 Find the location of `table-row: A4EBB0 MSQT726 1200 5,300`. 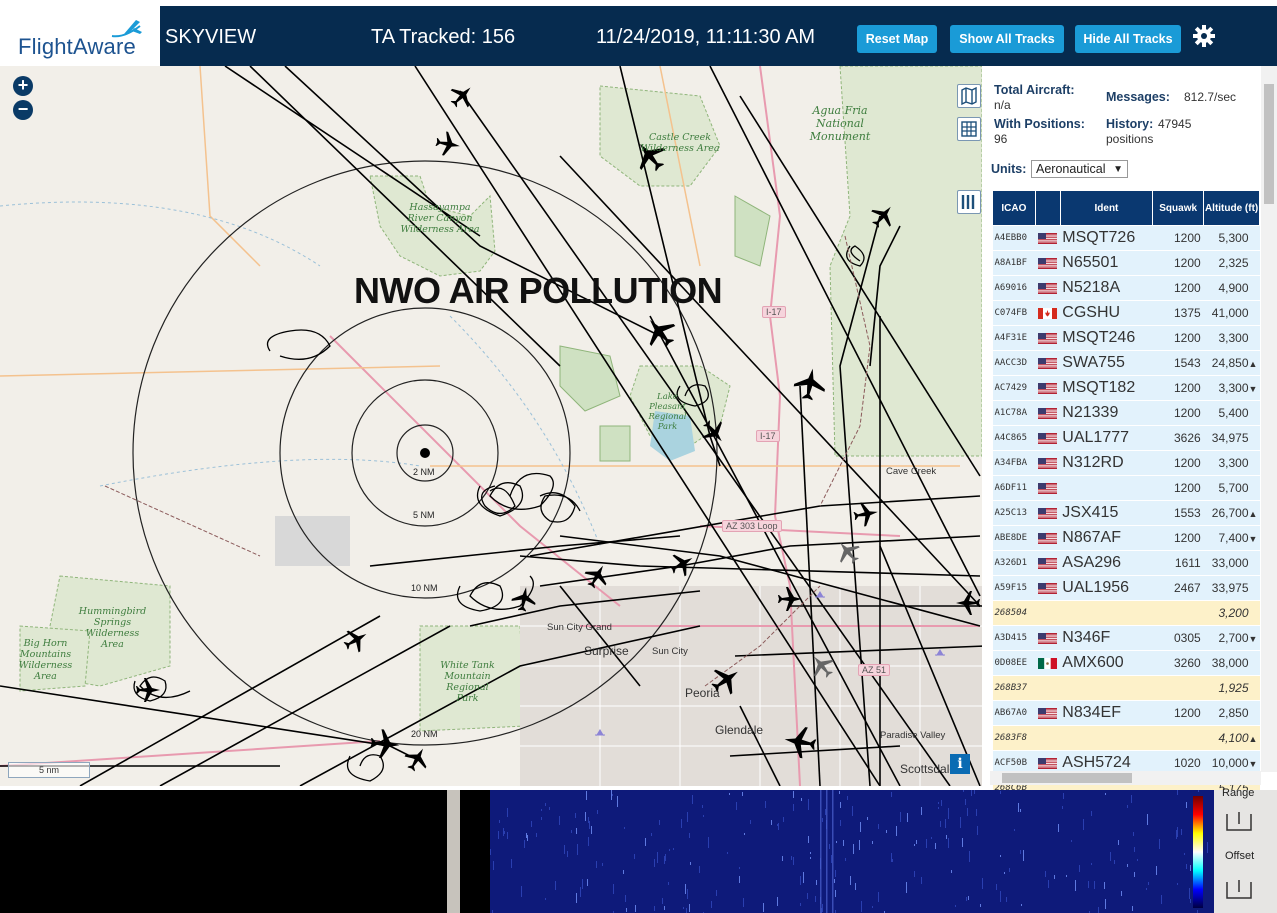

table-row: A4EBB0 MSQT726 1200 5,300 is located at coordinates (1126, 238).